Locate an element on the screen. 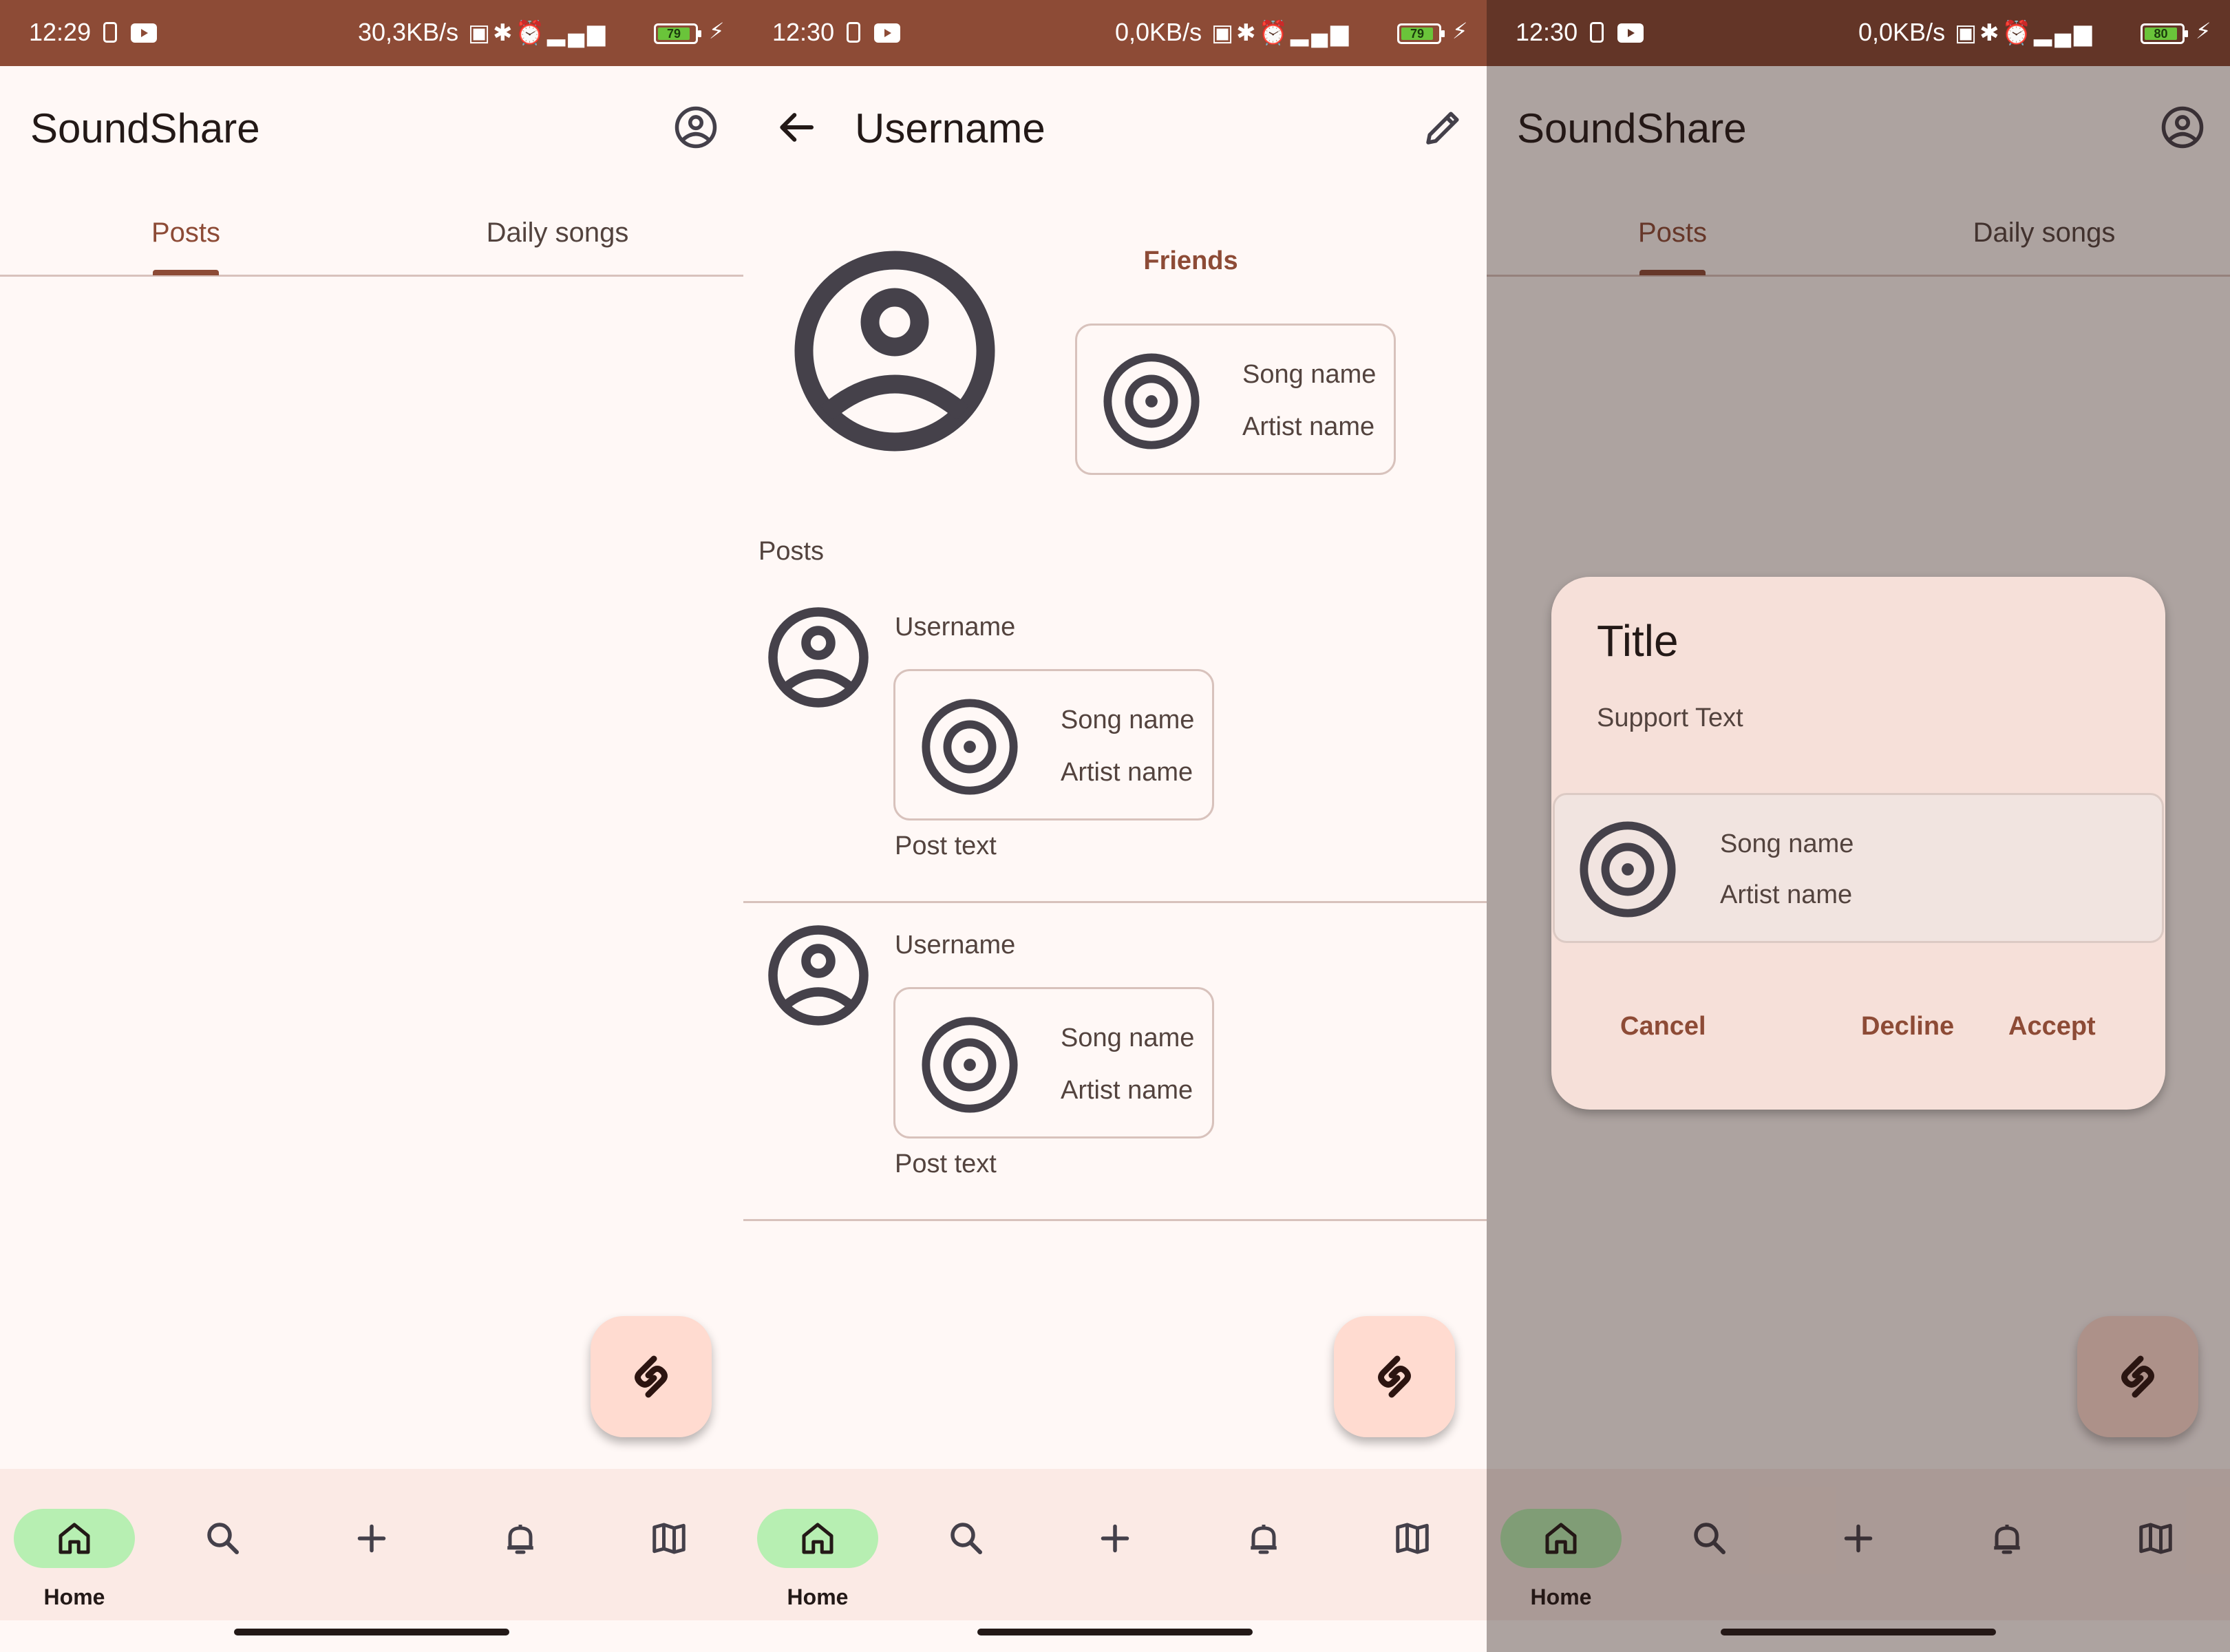 The width and height of the screenshot is (2230, 1652). app-title: SoundShare is located at coordinates (145, 128).